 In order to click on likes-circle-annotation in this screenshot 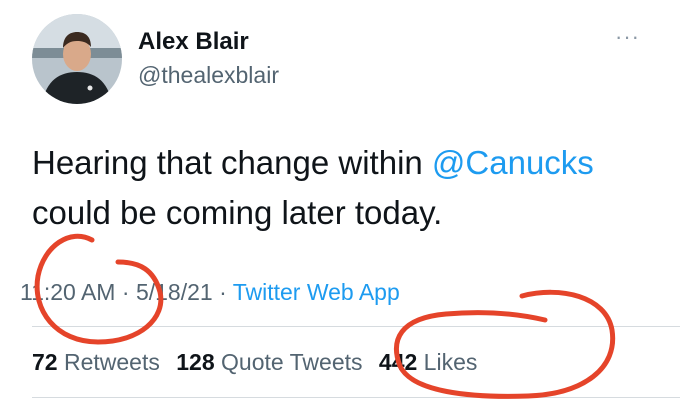, I will do `click(505, 344)`.